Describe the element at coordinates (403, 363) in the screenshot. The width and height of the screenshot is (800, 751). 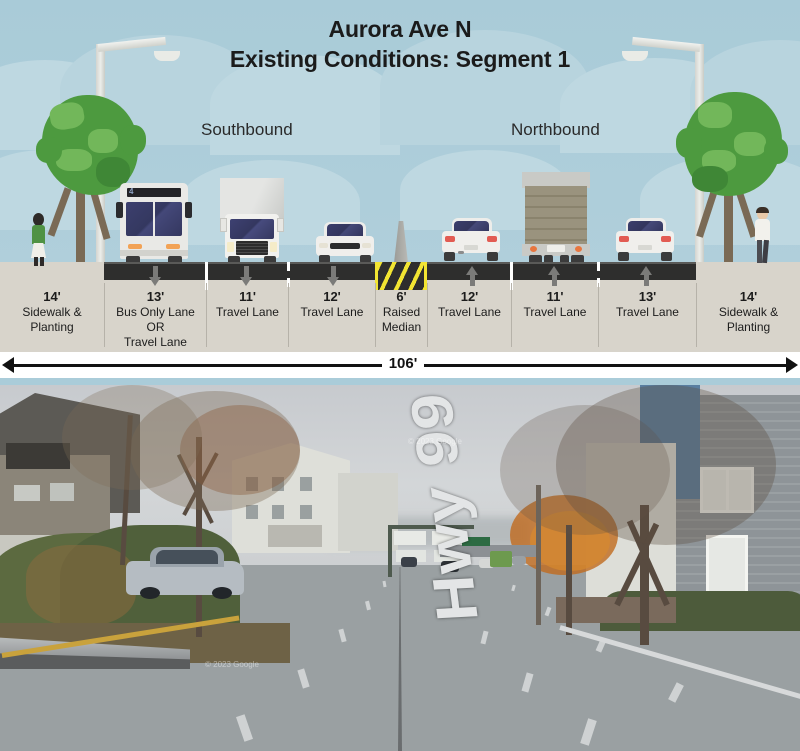
I see `total-width-label: 106'` at that location.